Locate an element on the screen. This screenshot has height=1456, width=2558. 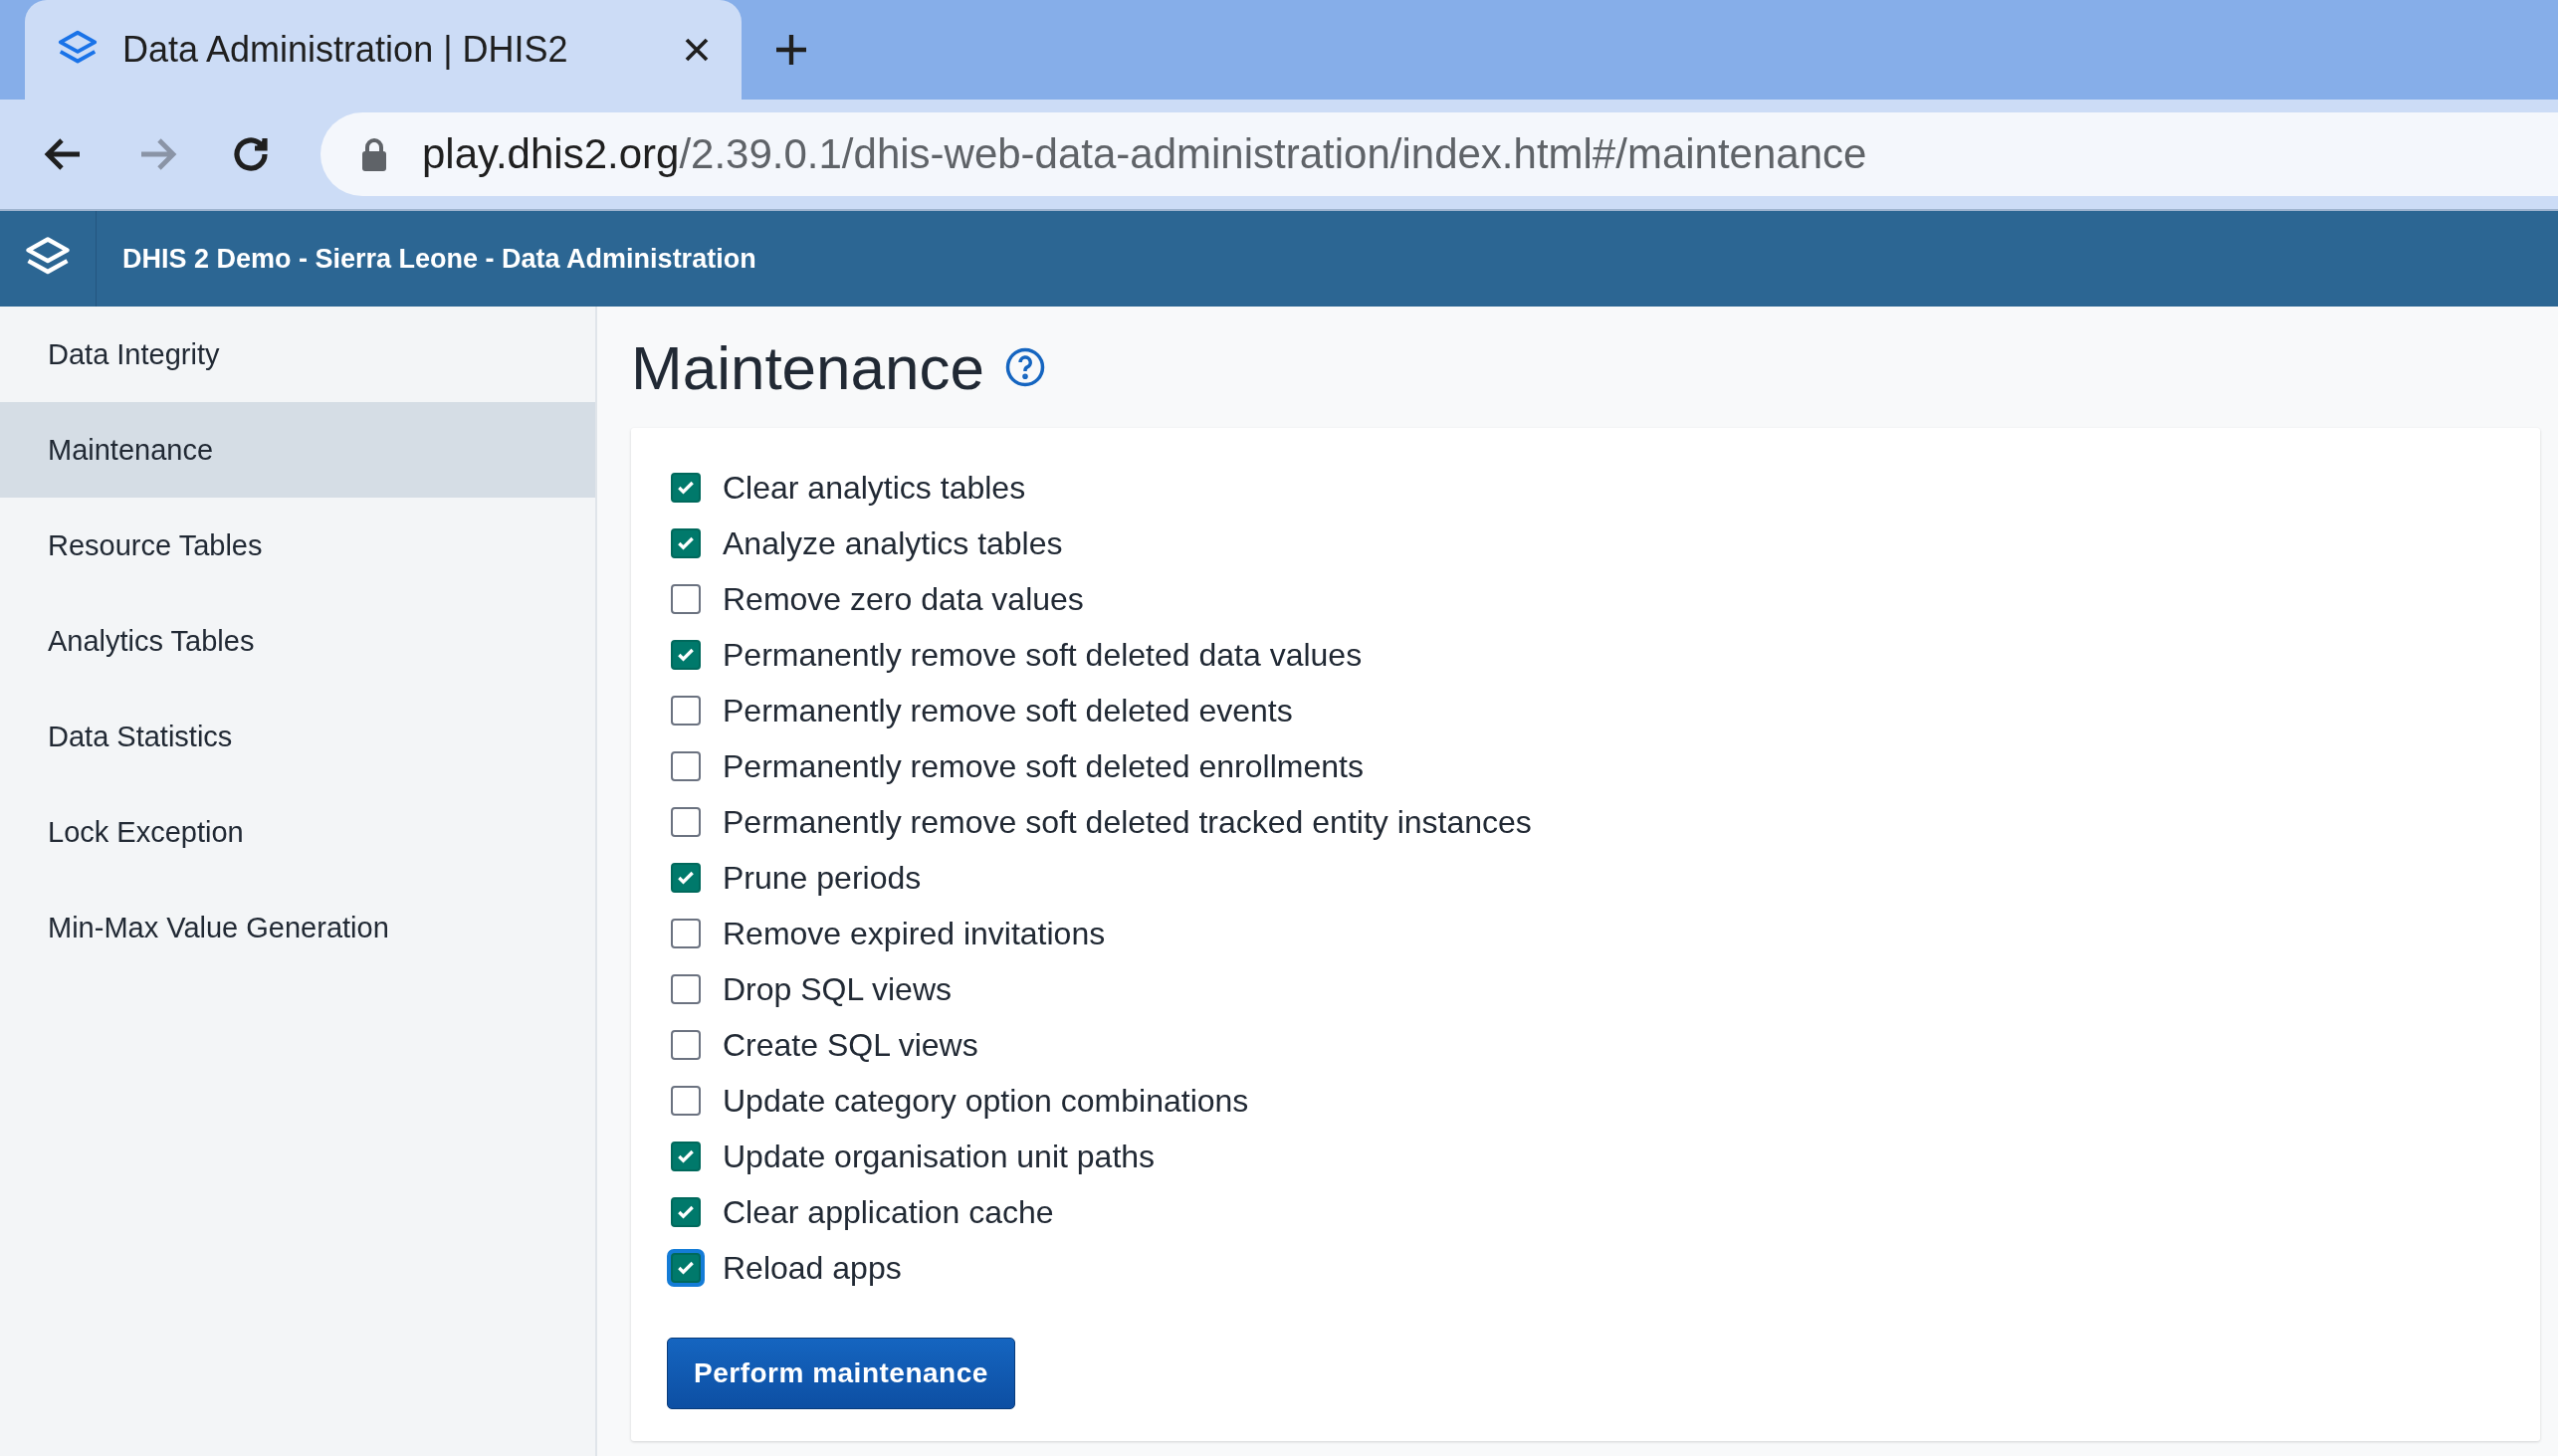
perform-maintenance-button: Perform maintenance is located at coordinates (841, 1373).